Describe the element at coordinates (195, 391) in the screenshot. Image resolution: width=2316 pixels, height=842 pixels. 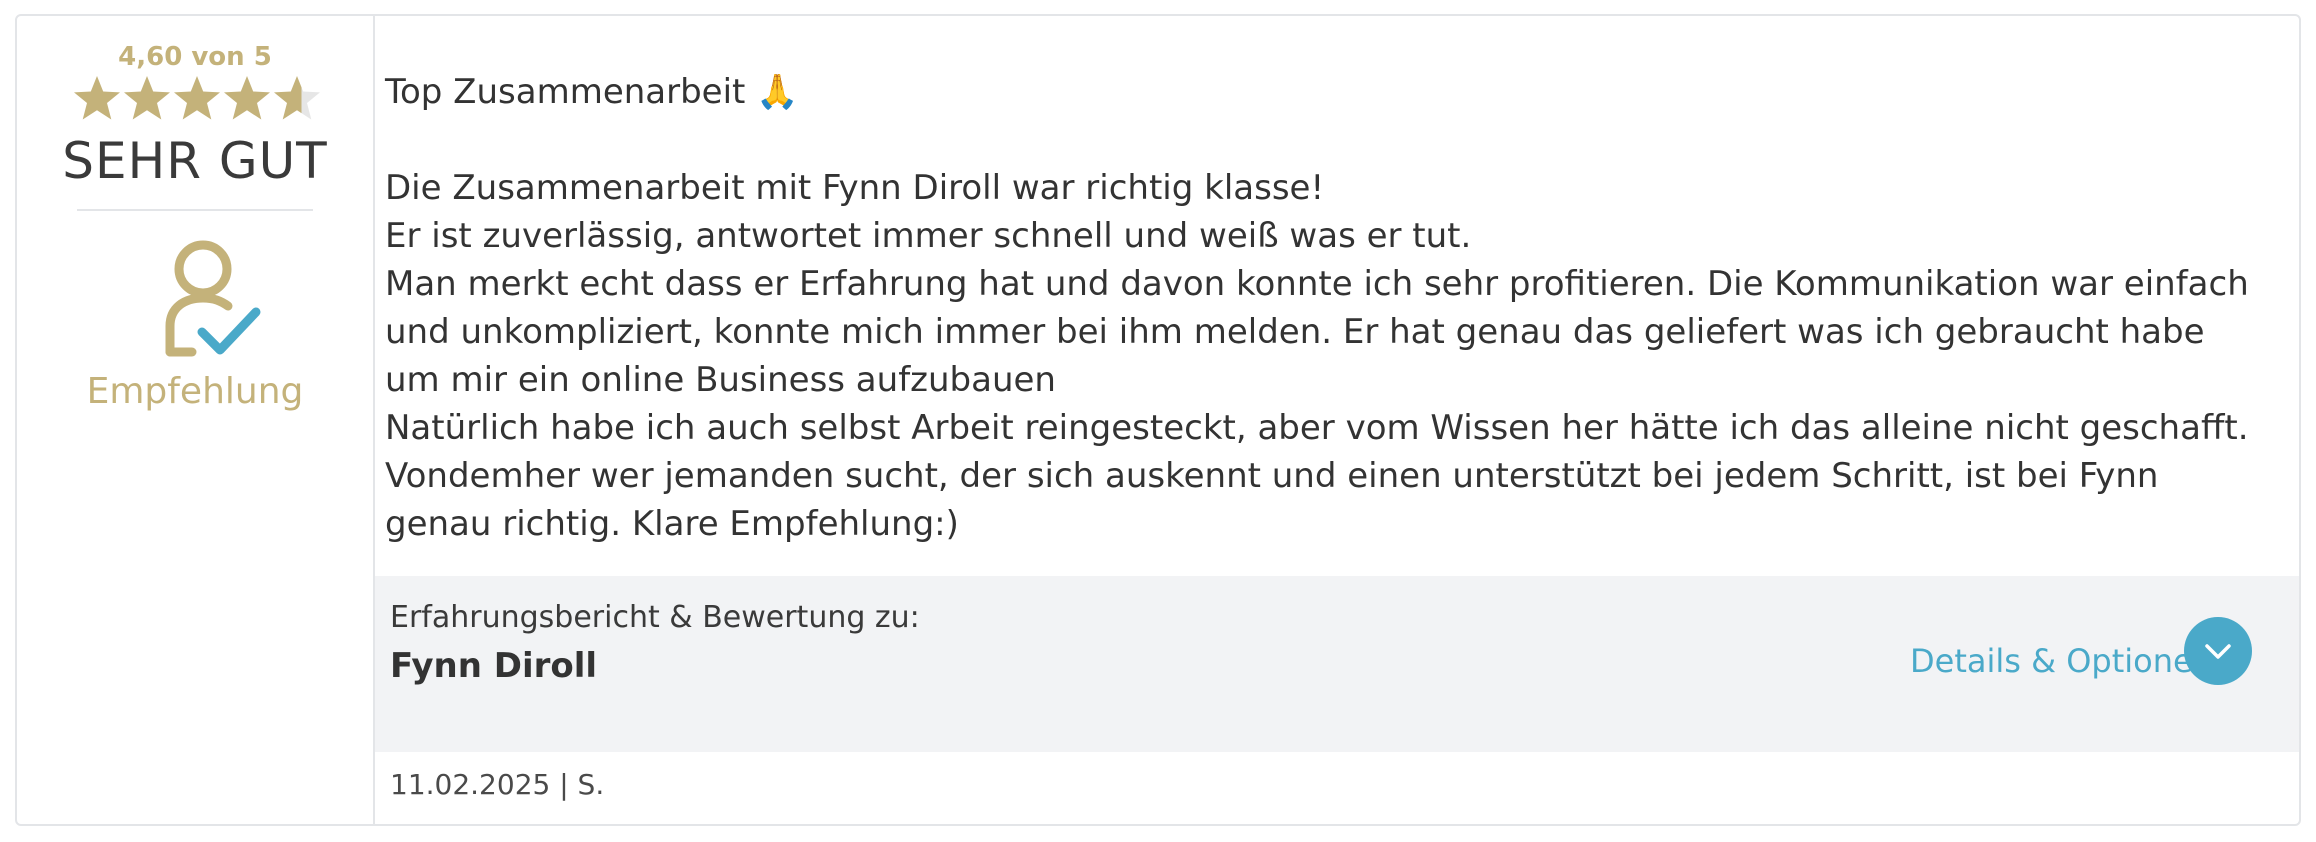
I see `recommendation-label: Empfehlung` at that location.